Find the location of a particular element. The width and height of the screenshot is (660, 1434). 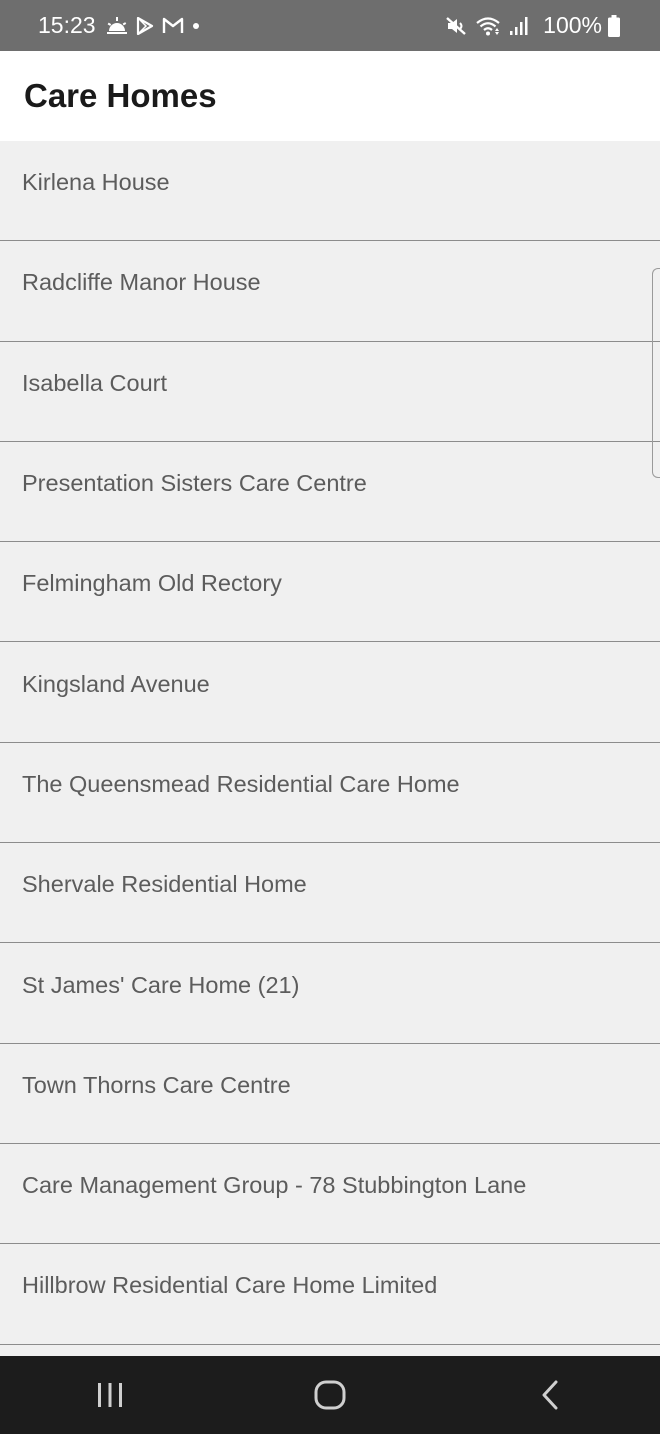

status-time: 15:23 is located at coordinates (67, 25).